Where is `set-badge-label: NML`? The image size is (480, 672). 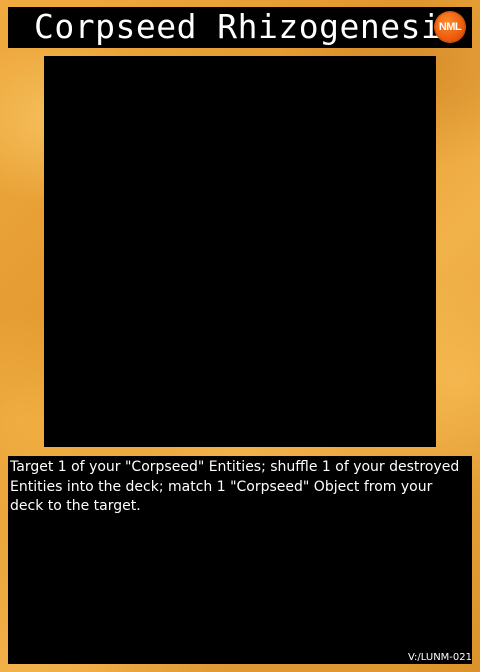
set-badge-label: NML is located at coordinates (450, 27).